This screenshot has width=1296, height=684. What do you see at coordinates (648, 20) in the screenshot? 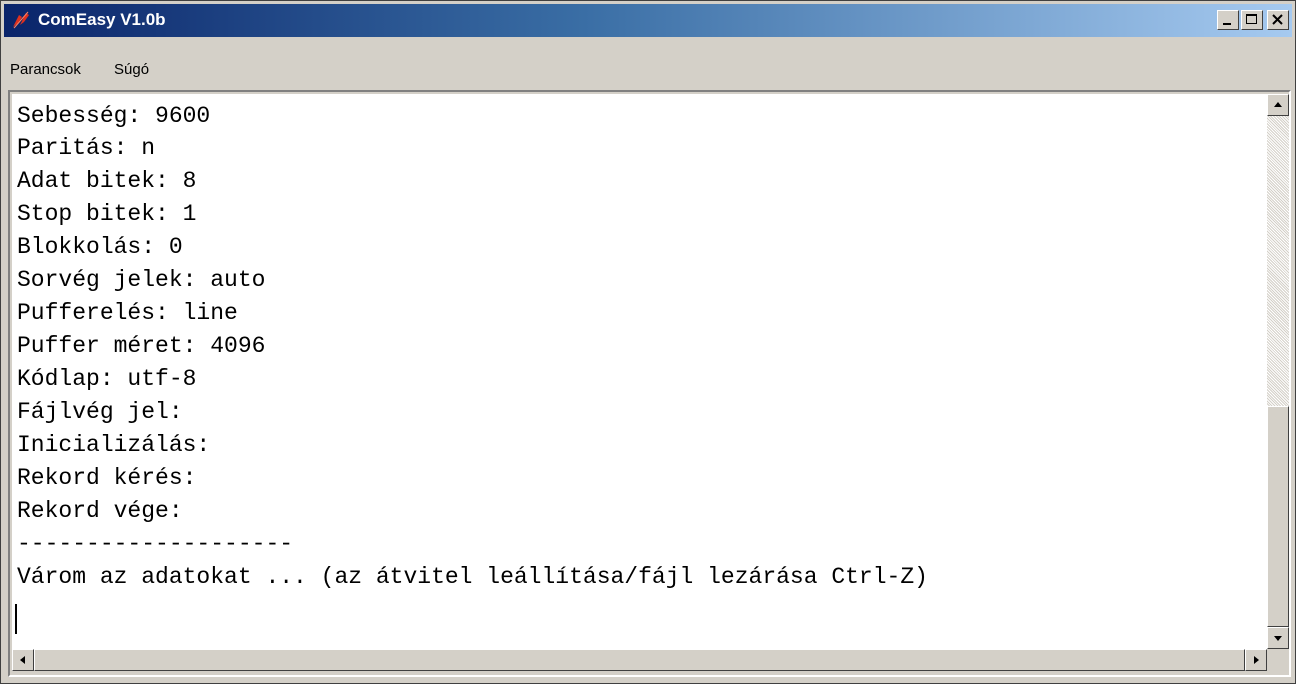
I see `title-bar: ComEasy V1.0b` at bounding box center [648, 20].